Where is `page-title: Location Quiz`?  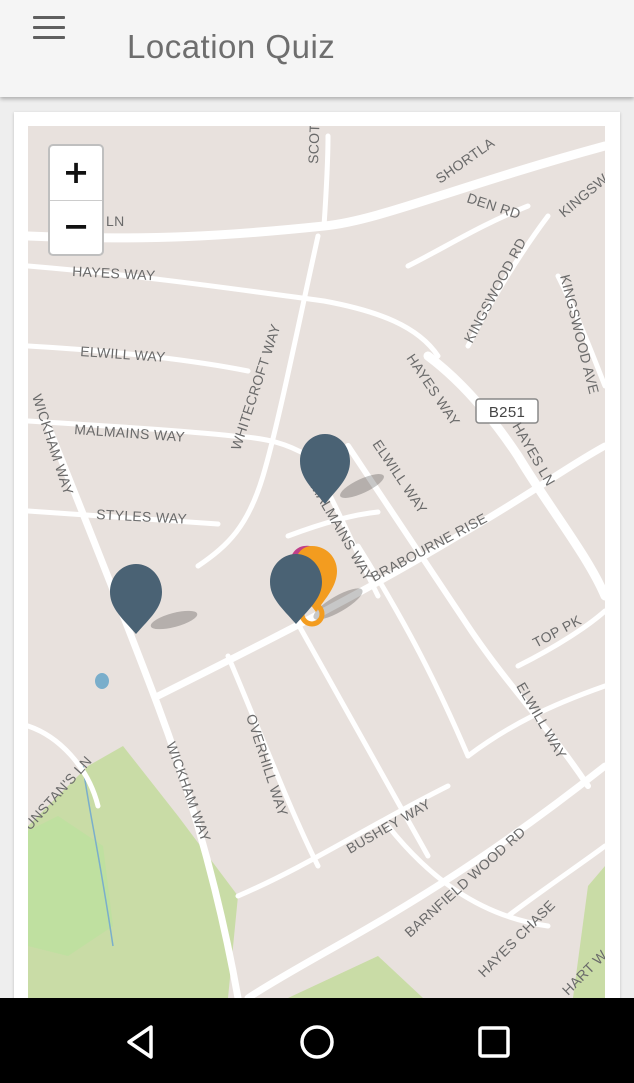 page-title: Location Quiz is located at coordinates (231, 46).